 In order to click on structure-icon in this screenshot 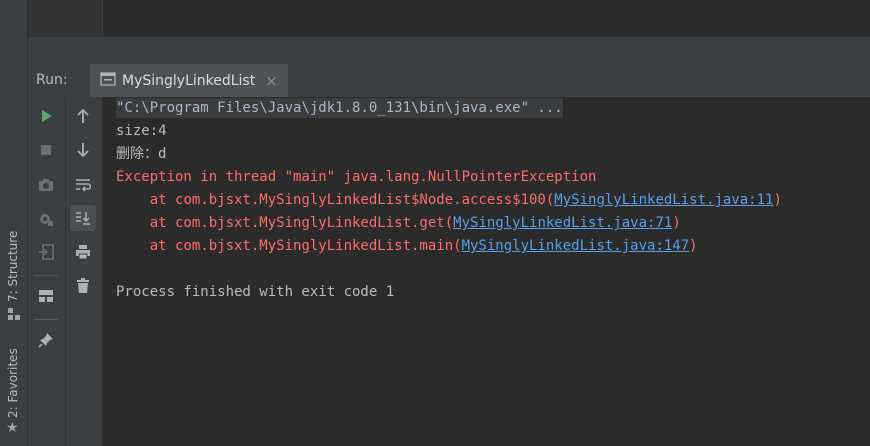, I will do `click(14, 314)`.